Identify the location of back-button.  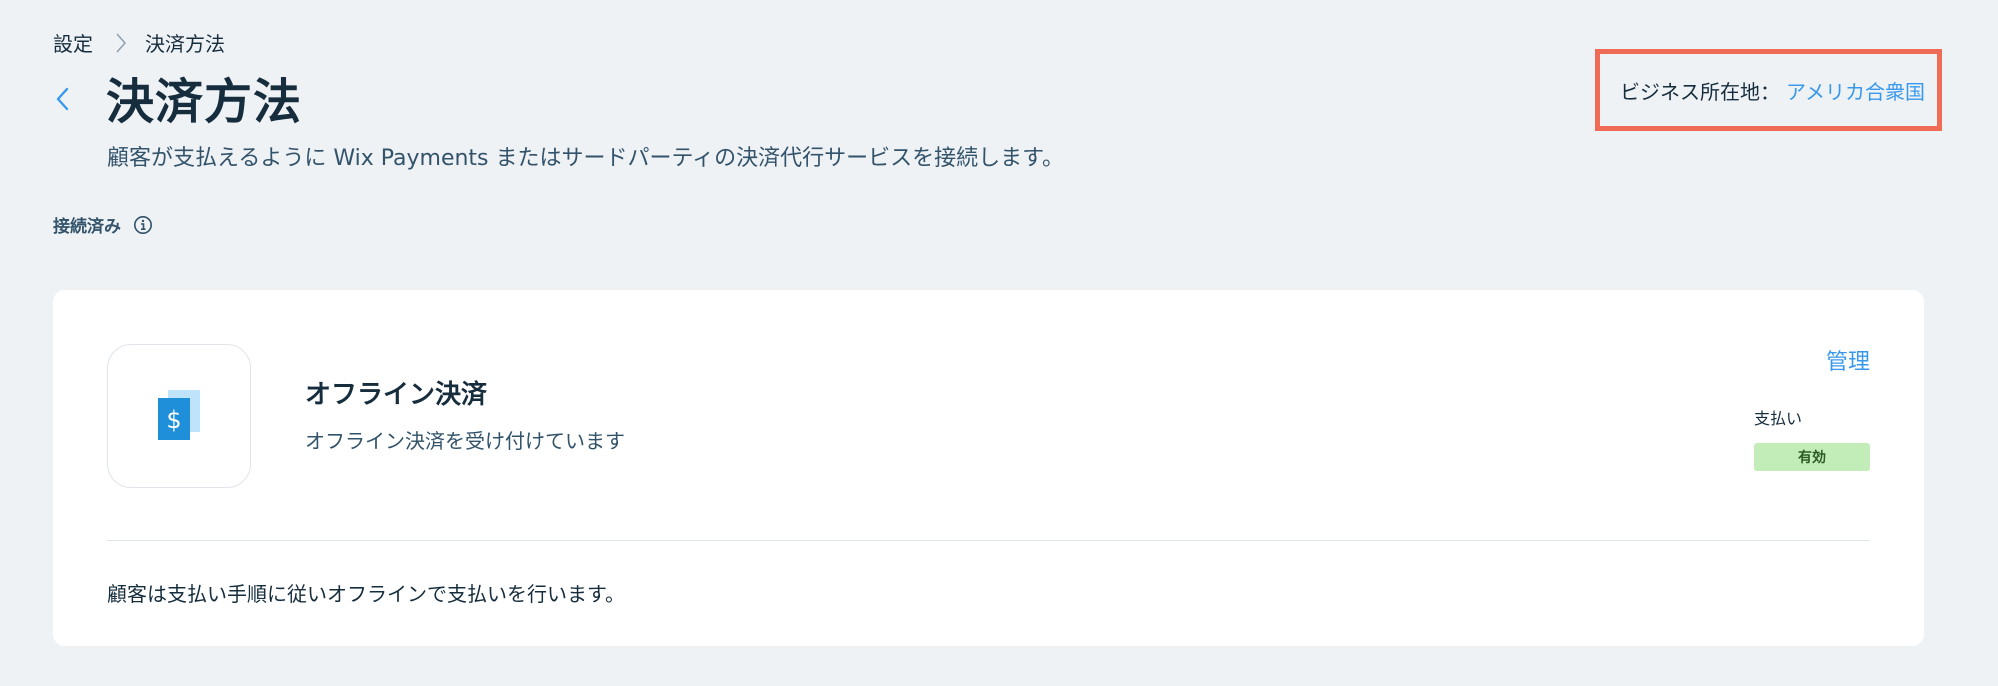
(62, 101).